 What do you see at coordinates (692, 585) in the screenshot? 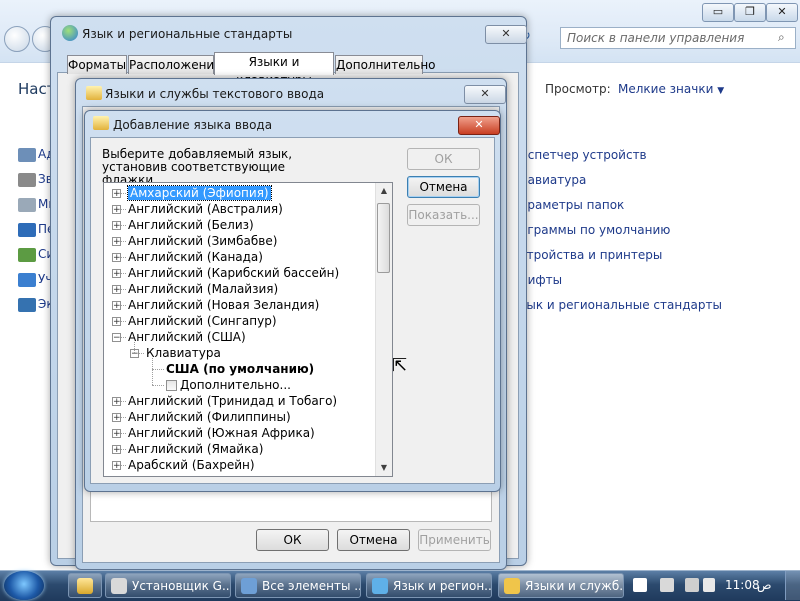
I see `volume-muted-icon` at bounding box center [692, 585].